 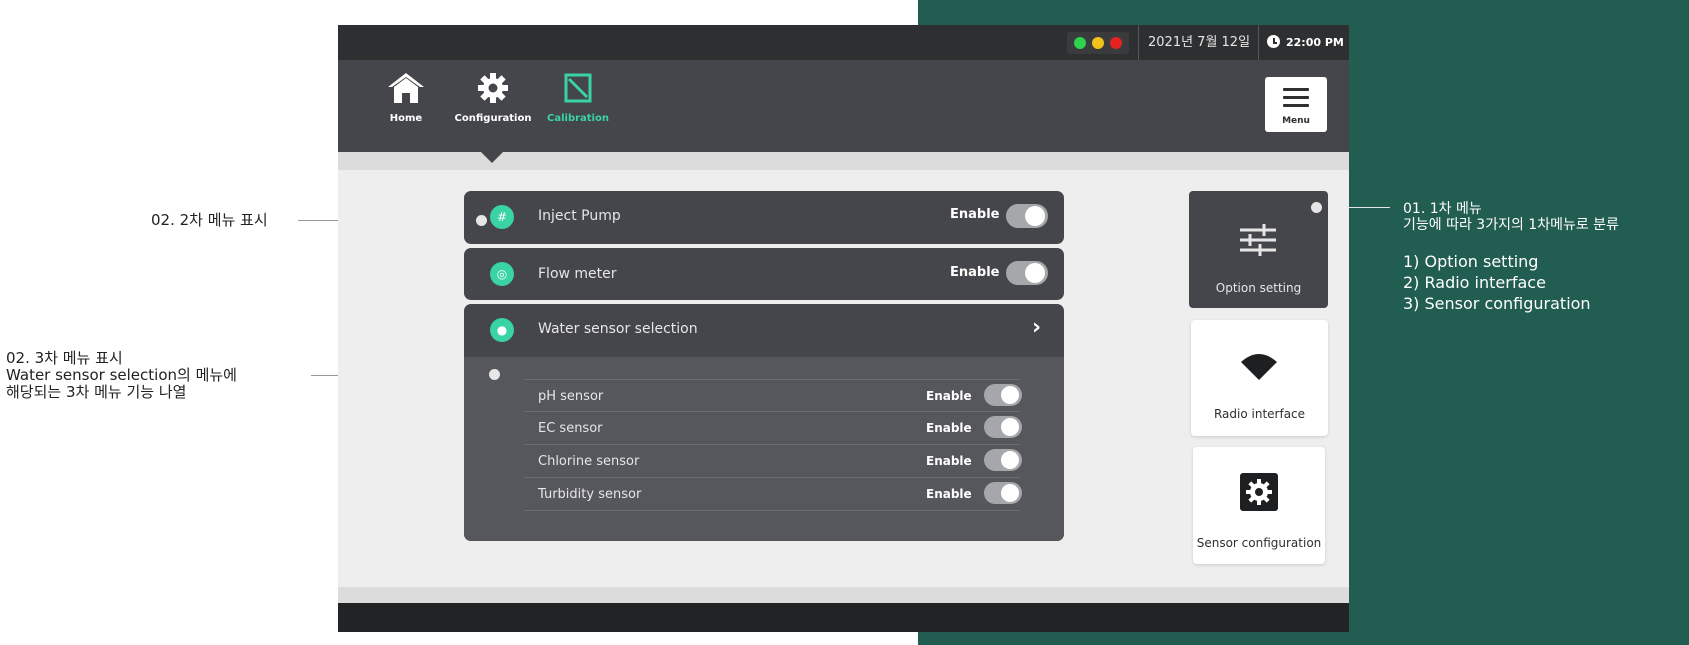 What do you see at coordinates (1497, 303) in the screenshot?
I see `annotation-list-item: 3) Sensor configuration` at bounding box center [1497, 303].